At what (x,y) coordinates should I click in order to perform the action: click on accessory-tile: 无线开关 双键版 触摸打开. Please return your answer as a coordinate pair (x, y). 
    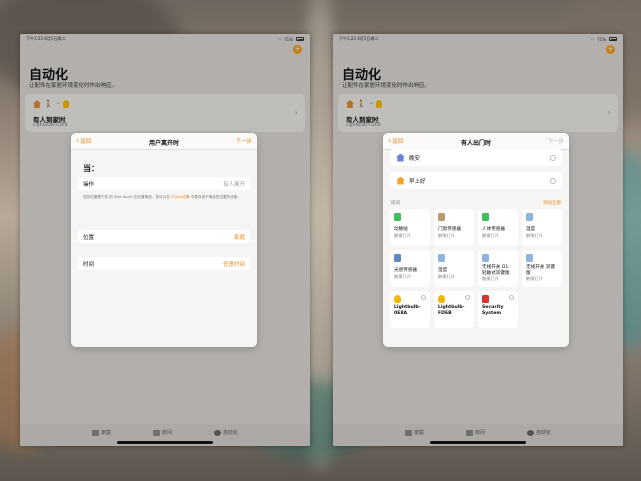
    Looking at the image, I should click on (542, 268).